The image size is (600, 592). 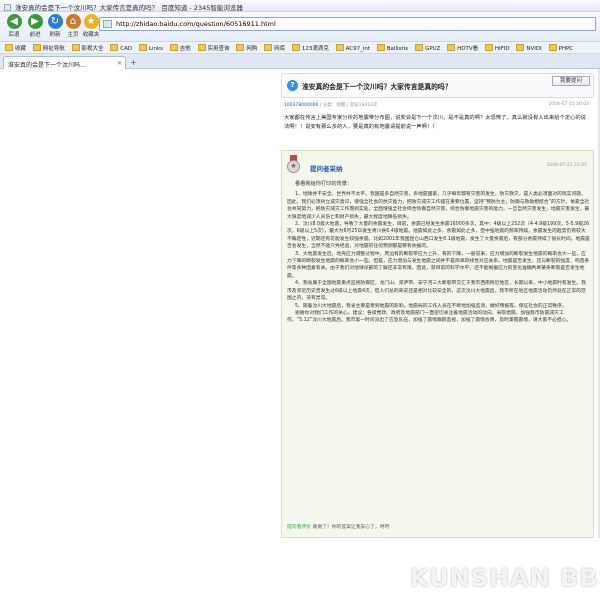 What do you see at coordinates (300, 61) in the screenshot?
I see `tab-bar: 淮安真的会是下一个汶川吗... ✕ +` at bounding box center [300, 61].